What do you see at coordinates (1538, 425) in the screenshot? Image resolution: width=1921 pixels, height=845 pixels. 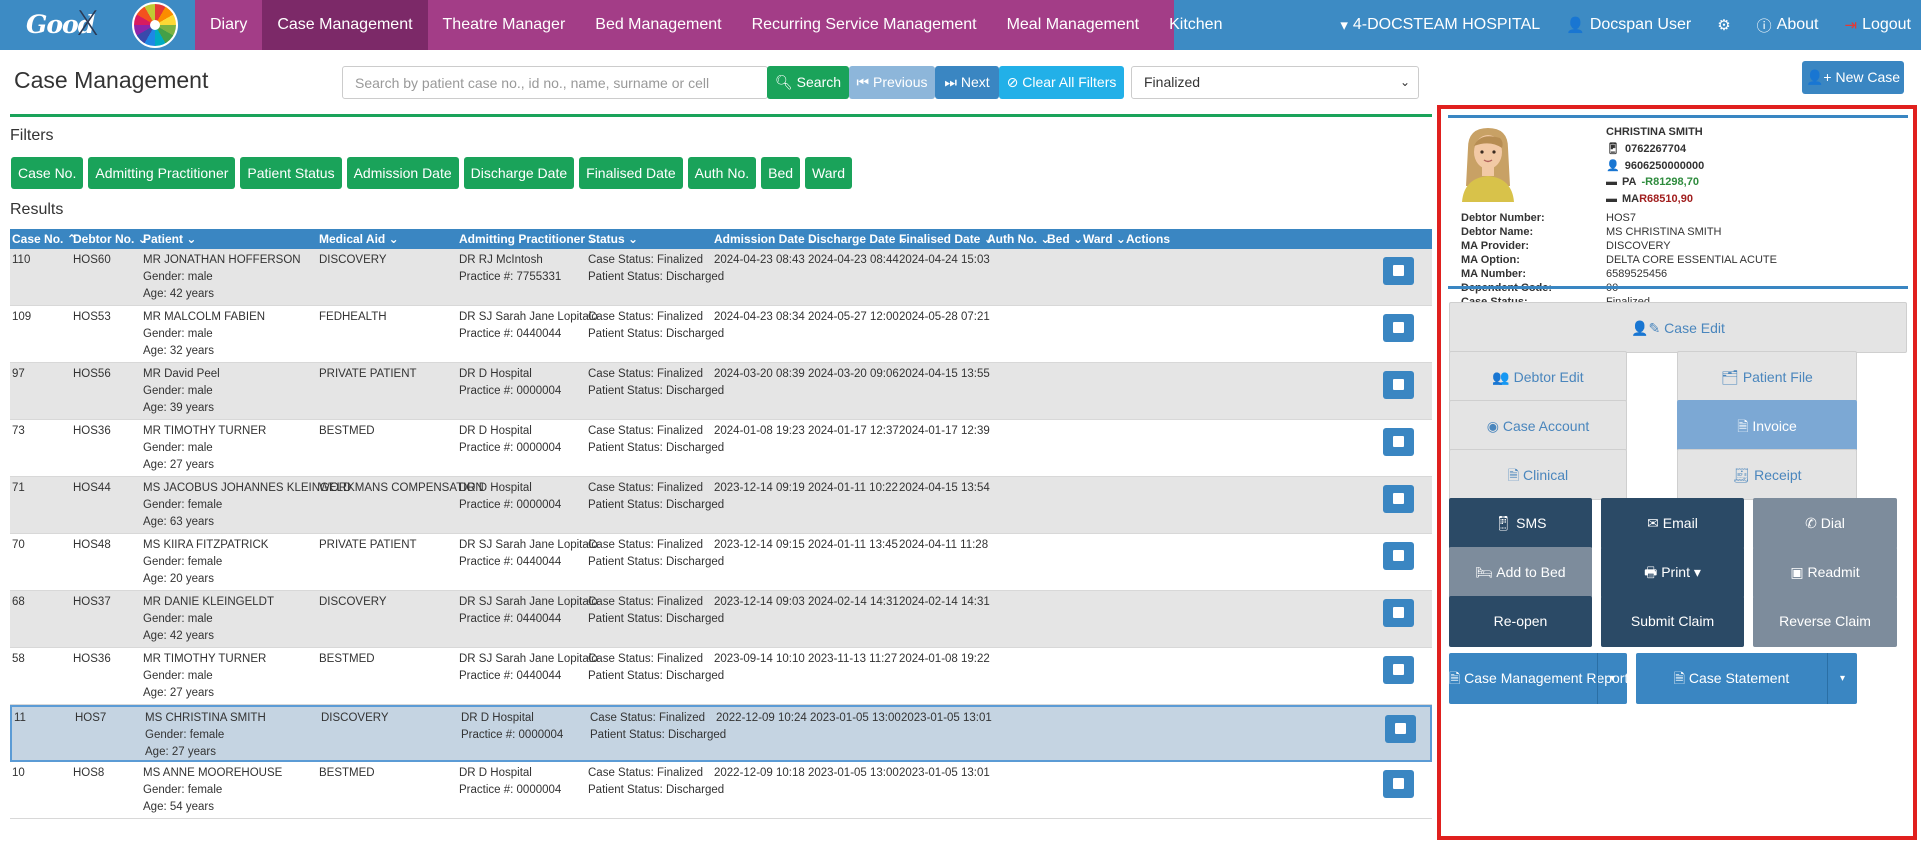 I see `case-account-button: ◉ Case Account` at bounding box center [1538, 425].